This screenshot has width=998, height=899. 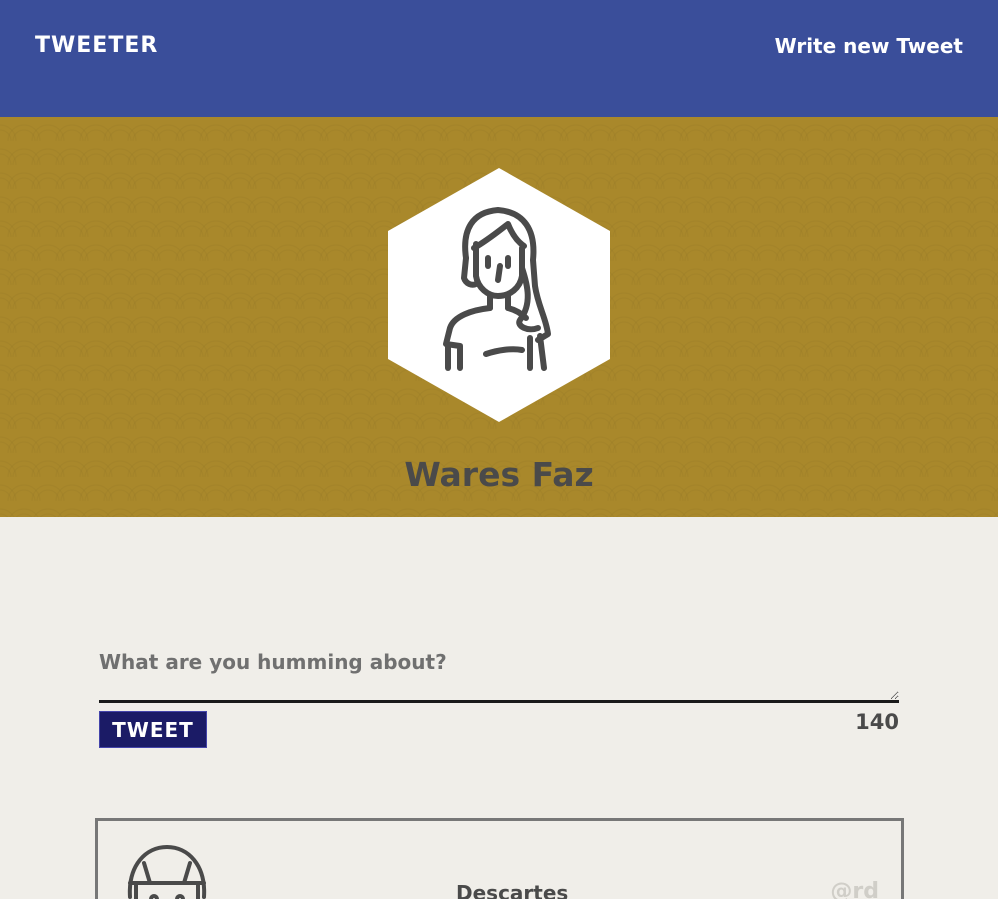 I want to click on tweet-button: TWEET, so click(x=153, y=729).